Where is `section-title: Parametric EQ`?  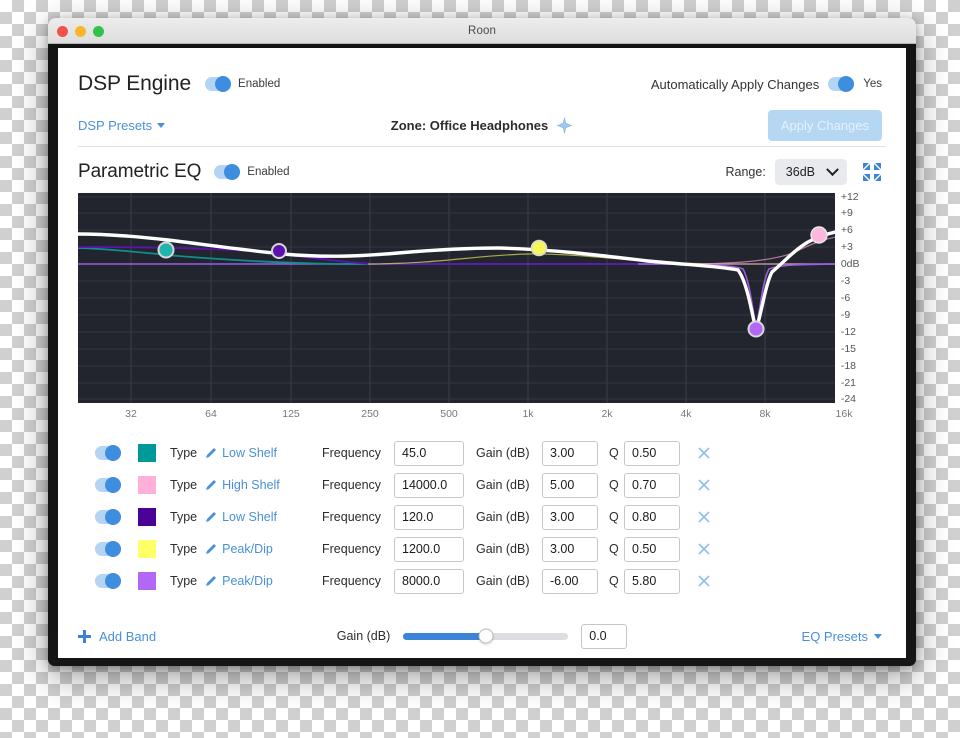
section-title: Parametric EQ is located at coordinates (140, 171).